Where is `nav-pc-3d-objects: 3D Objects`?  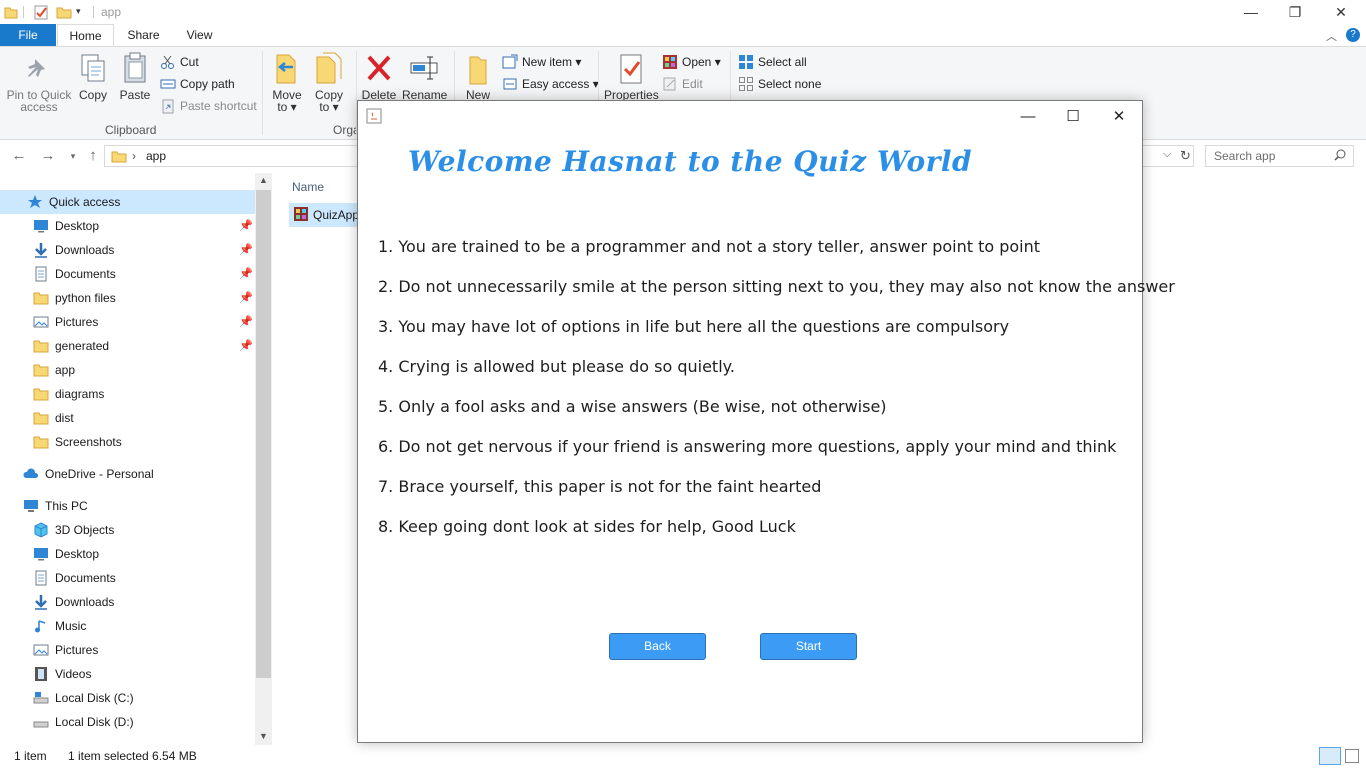 nav-pc-3d-objects: 3D Objects is located at coordinates (127, 530).